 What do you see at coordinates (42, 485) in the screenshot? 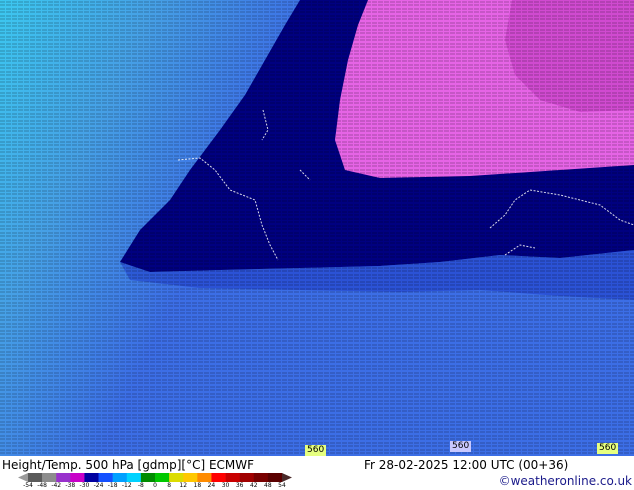
I see `legend-tick-label: -48` at bounding box center [42, 485].